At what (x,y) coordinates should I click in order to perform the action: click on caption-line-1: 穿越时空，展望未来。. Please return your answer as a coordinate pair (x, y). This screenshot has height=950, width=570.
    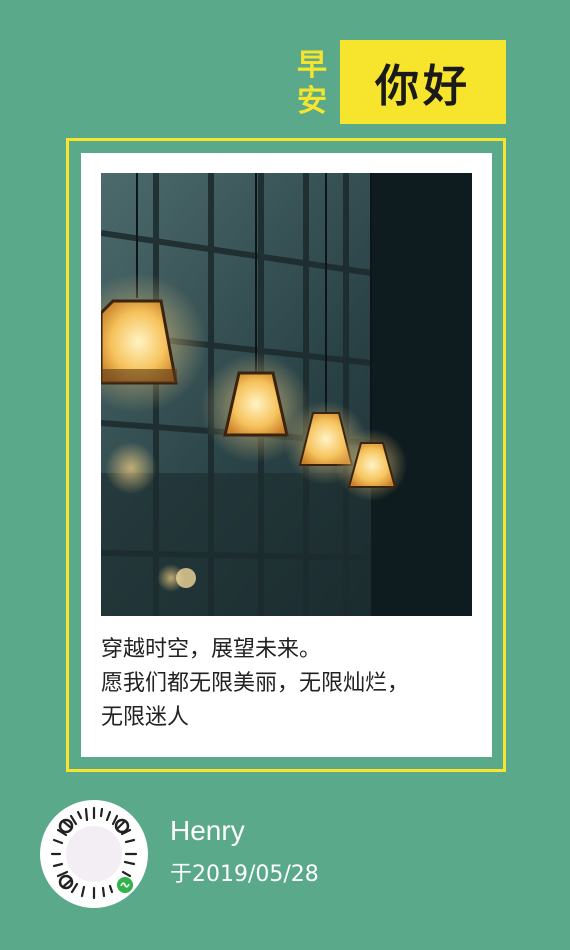
    Looking at the image, I should click on (211, 649).